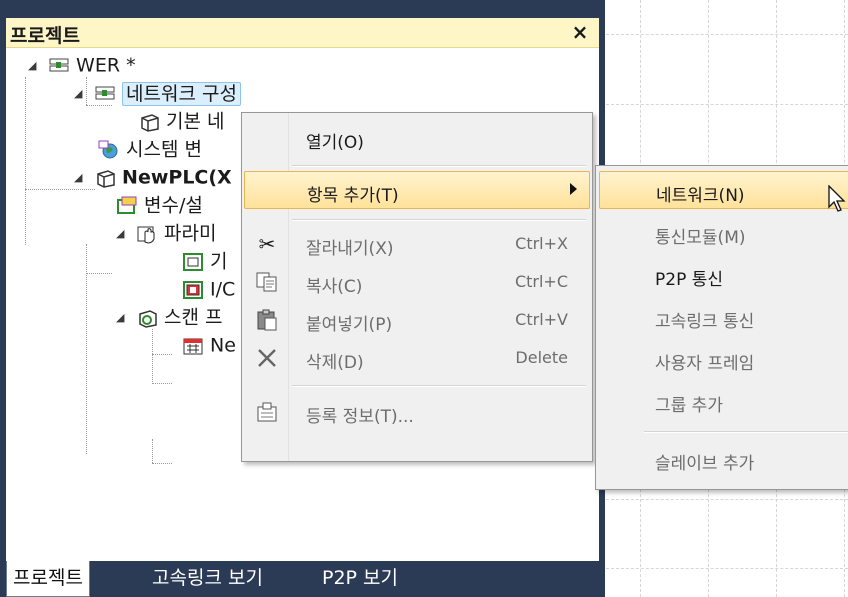 This screenshot has height=597, width=848. Describe the element at coordinates (48, 579) in the screenshot. I see `tab-project: 프로젝트` at that location.